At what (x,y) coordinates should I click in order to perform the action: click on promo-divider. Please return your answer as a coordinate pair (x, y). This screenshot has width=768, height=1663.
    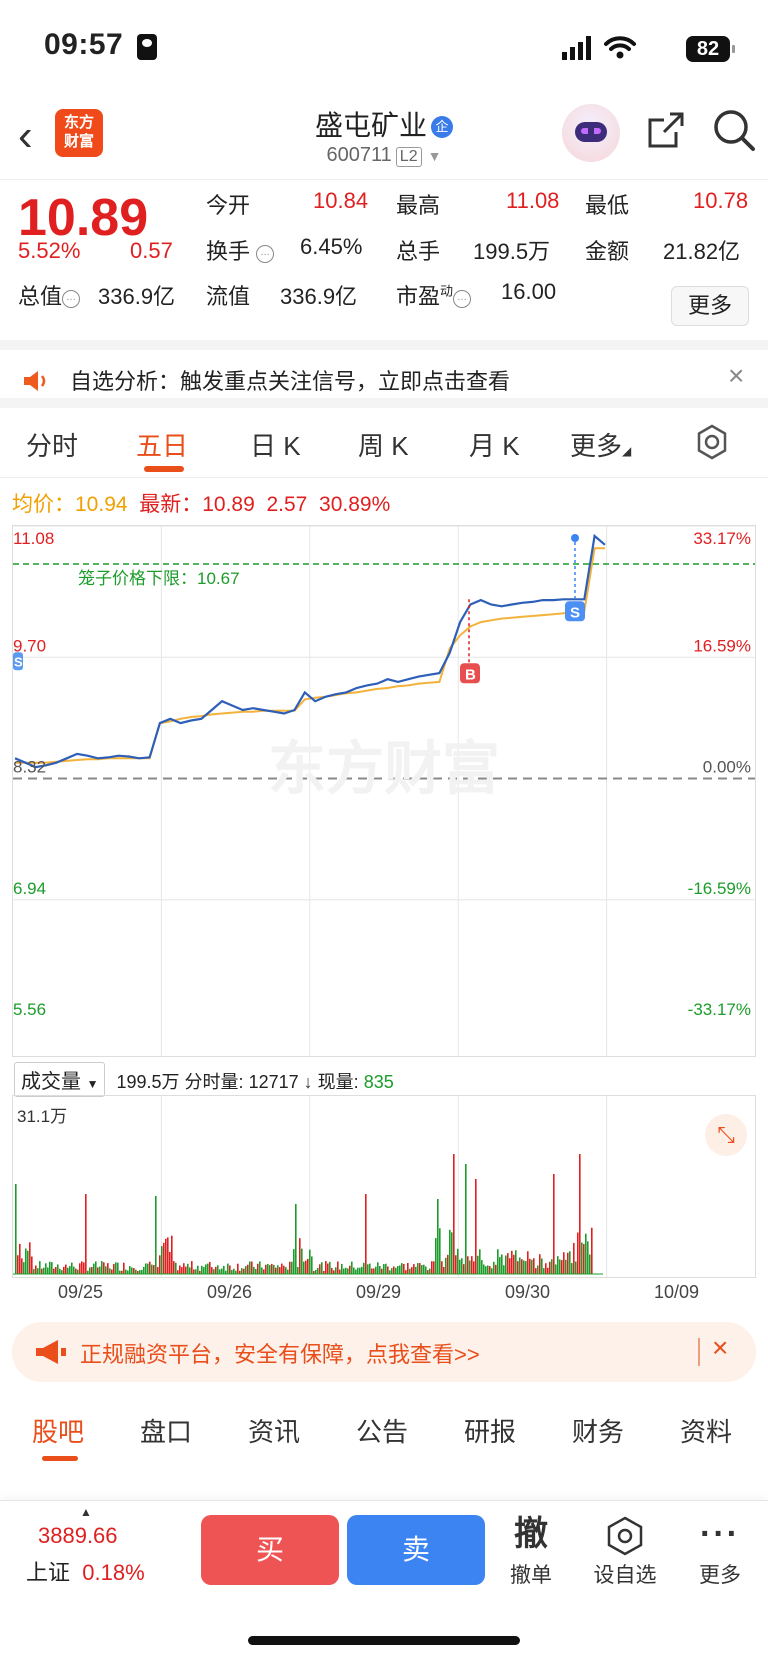
    Looking at the image, I should click on (699, 1352).